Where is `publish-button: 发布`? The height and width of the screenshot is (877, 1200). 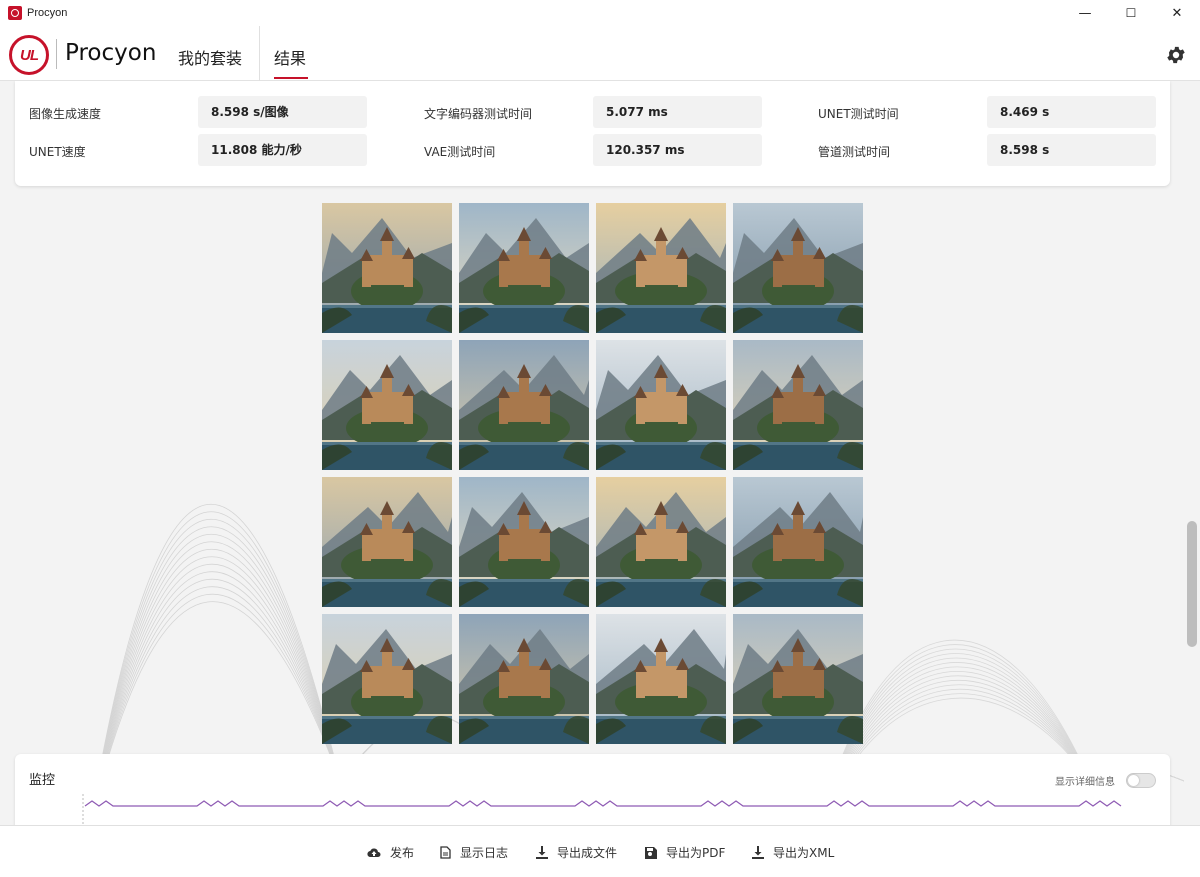
publish-button: 发布 is located at coordinates (390, 852).